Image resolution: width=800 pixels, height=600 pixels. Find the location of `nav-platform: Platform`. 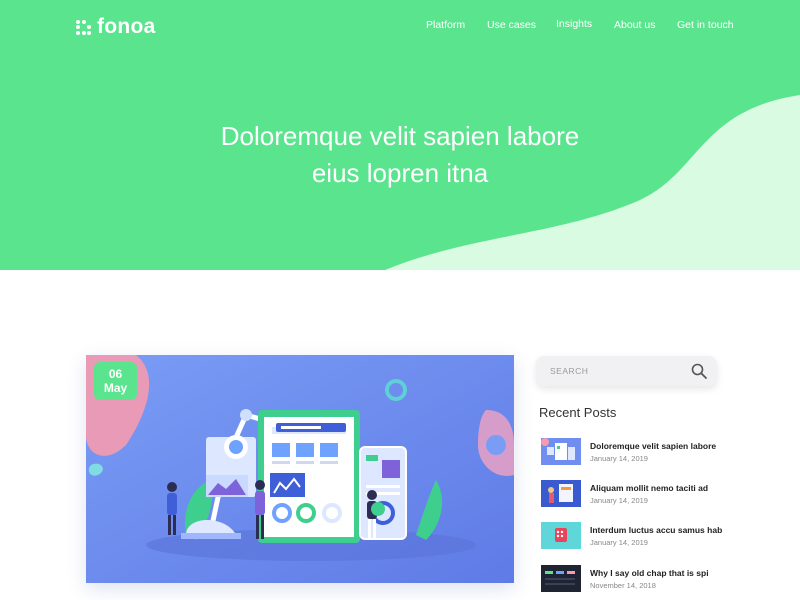

nav-platform: Platform is located at coordinates (445, 25).